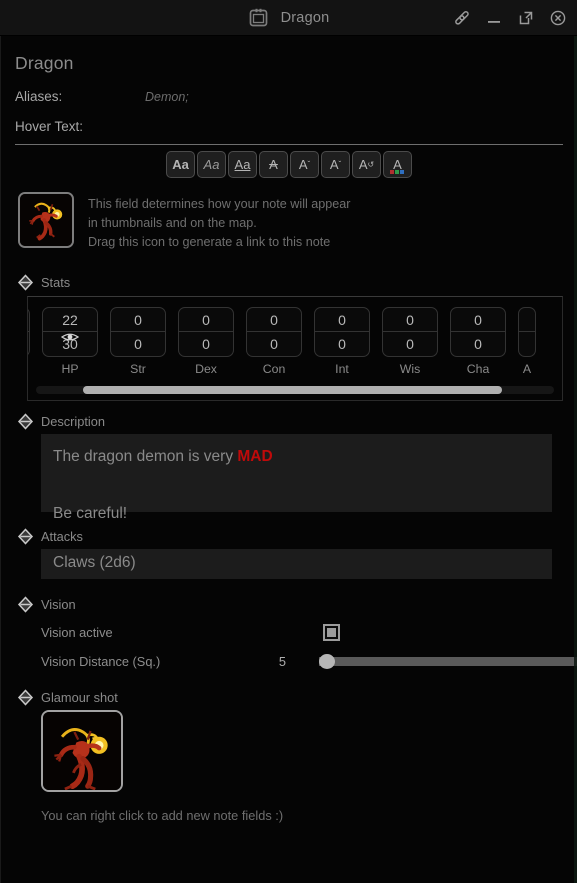 The width and height of the screenshot is (577, 883). I want to click on description-text-accent: MAD, so click(255, 456).